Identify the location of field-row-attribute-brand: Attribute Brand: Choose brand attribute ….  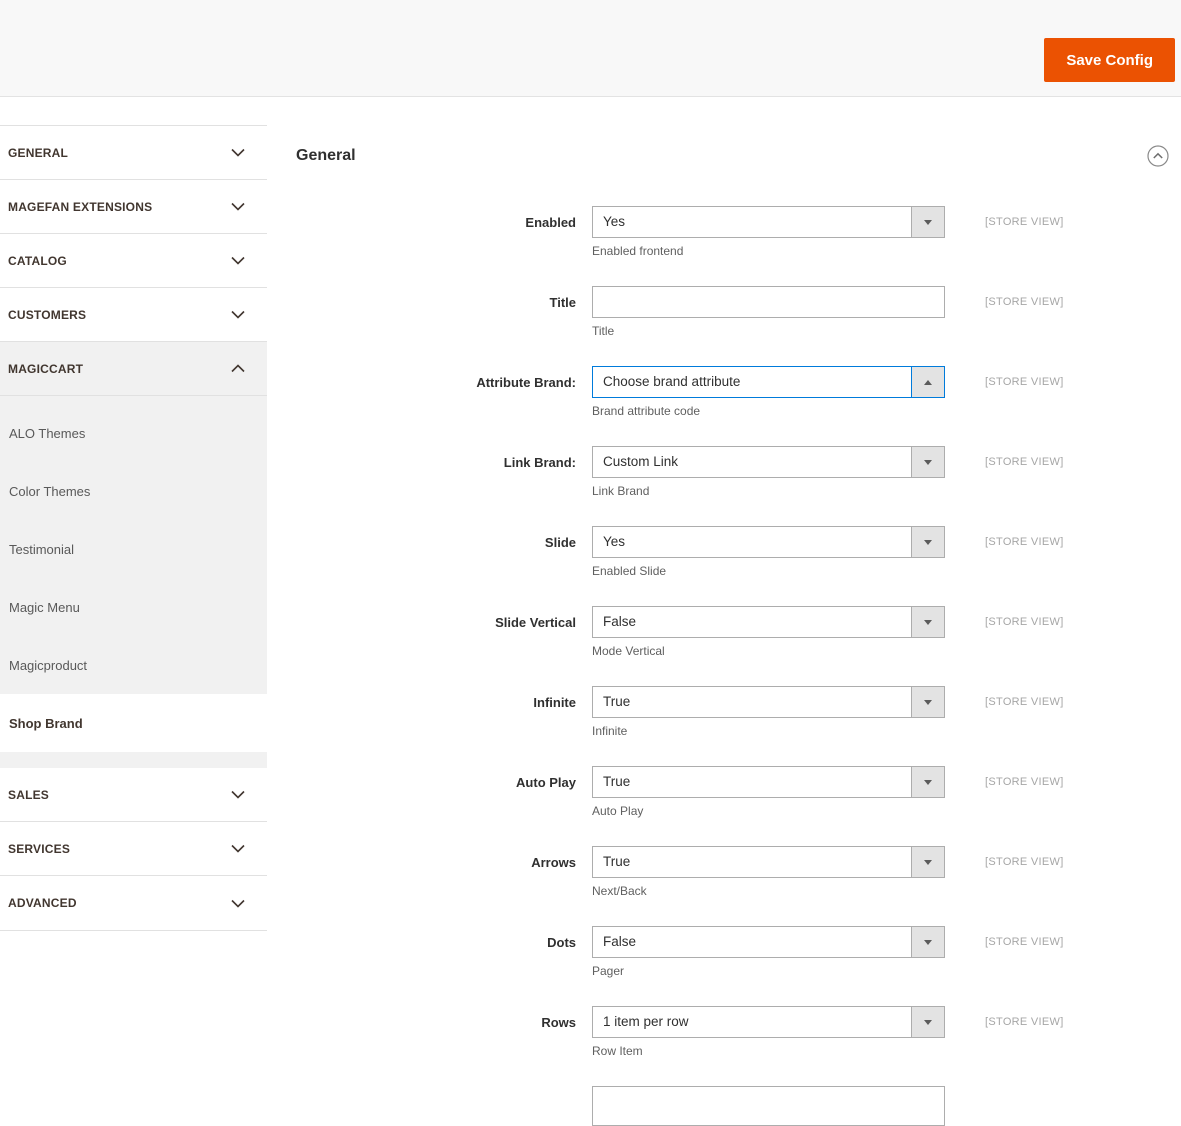
(724, 392).